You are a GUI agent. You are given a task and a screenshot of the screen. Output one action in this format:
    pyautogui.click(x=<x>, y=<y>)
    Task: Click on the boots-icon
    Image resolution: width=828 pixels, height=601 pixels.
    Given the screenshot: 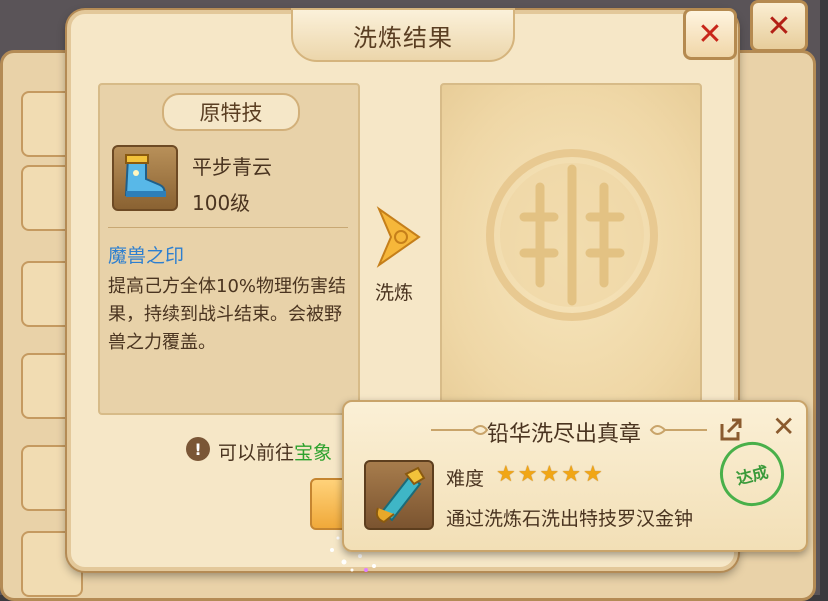 What is the action you would take?
    pyautogui.click(x=145, y=178)
    